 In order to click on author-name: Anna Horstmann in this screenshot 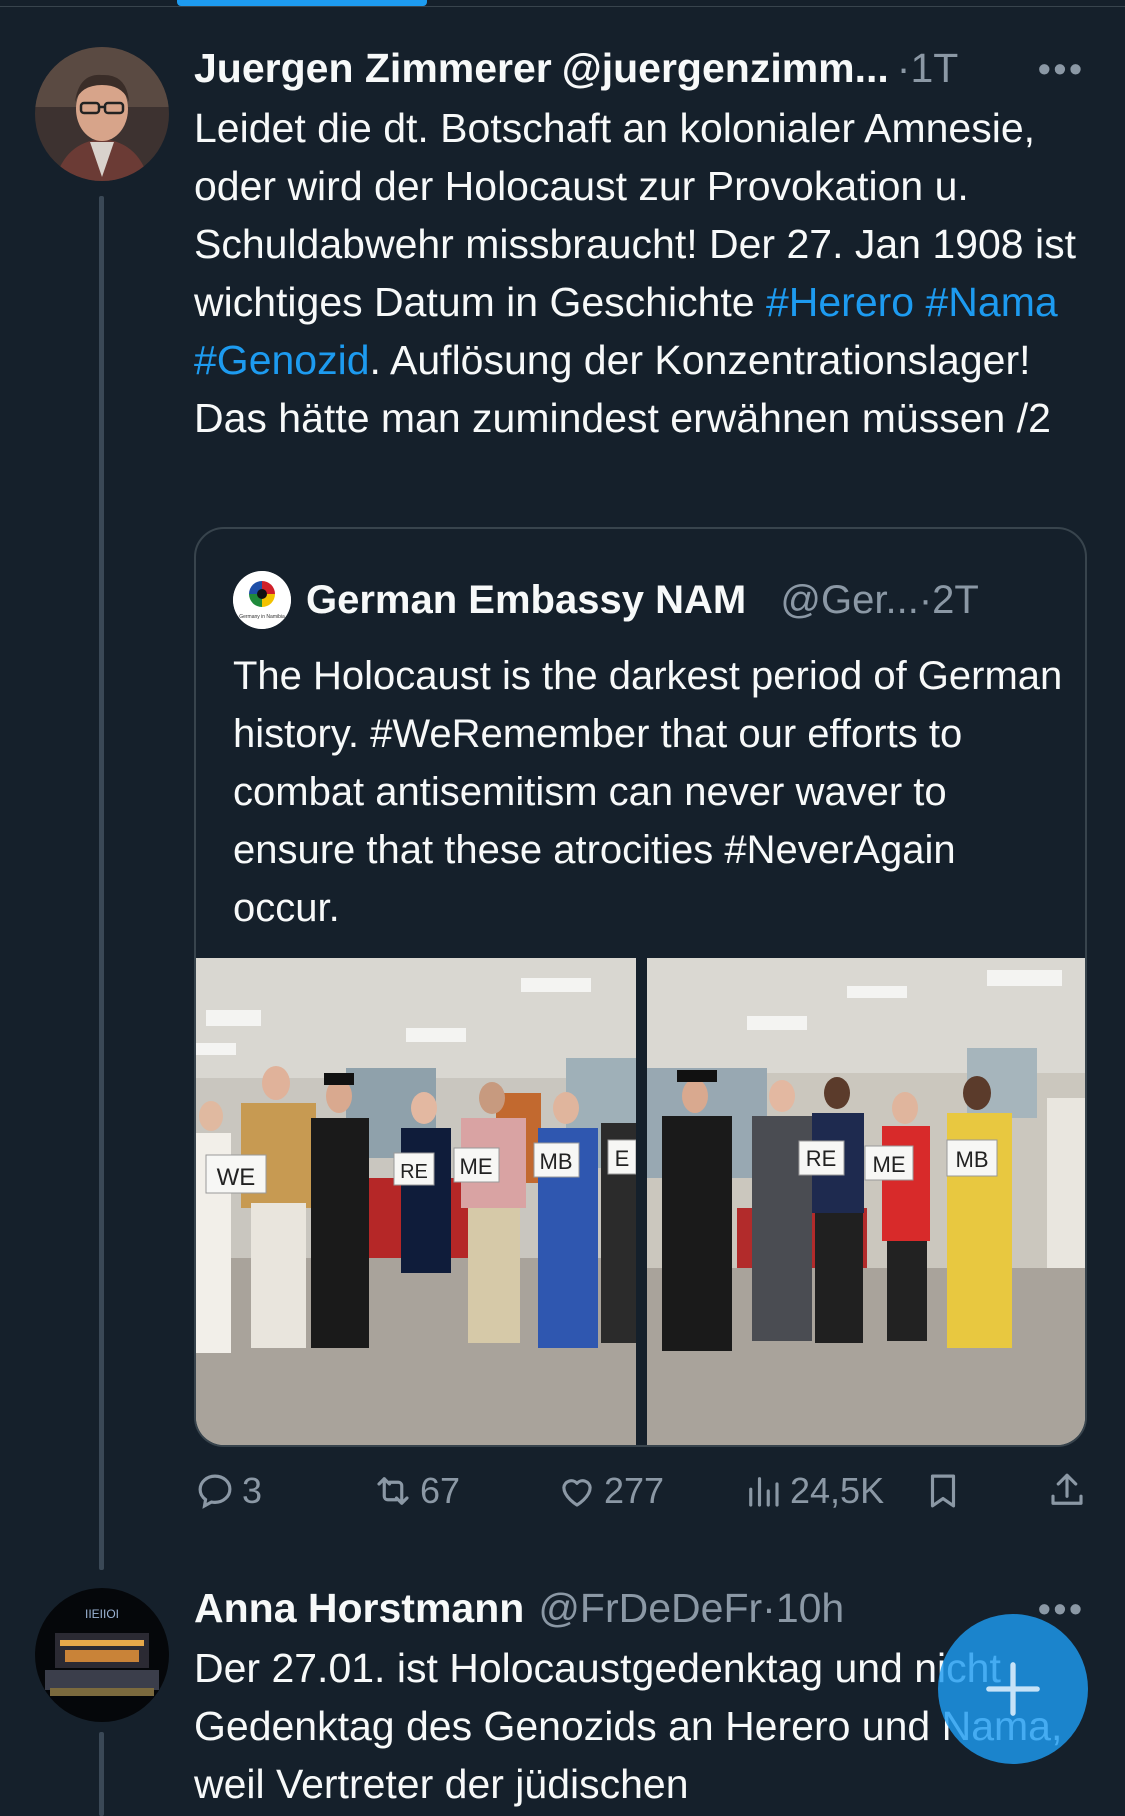, I will do `click(359, 1608)`.